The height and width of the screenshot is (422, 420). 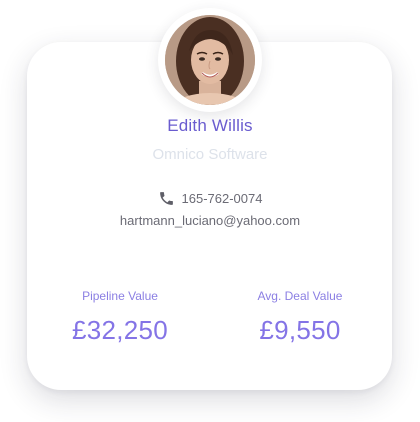 What do you see at coordinates (166, 198) in the screenshot?
I see `phone-icon` at bounding box center [166, 198].